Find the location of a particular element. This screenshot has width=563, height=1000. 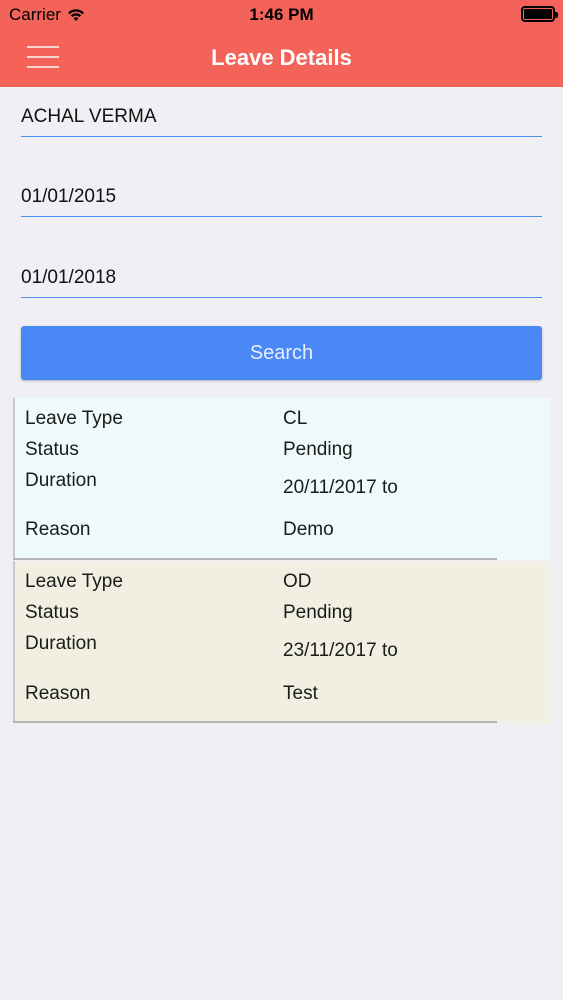

reason-value: Test is located at coordinates (300, 693).